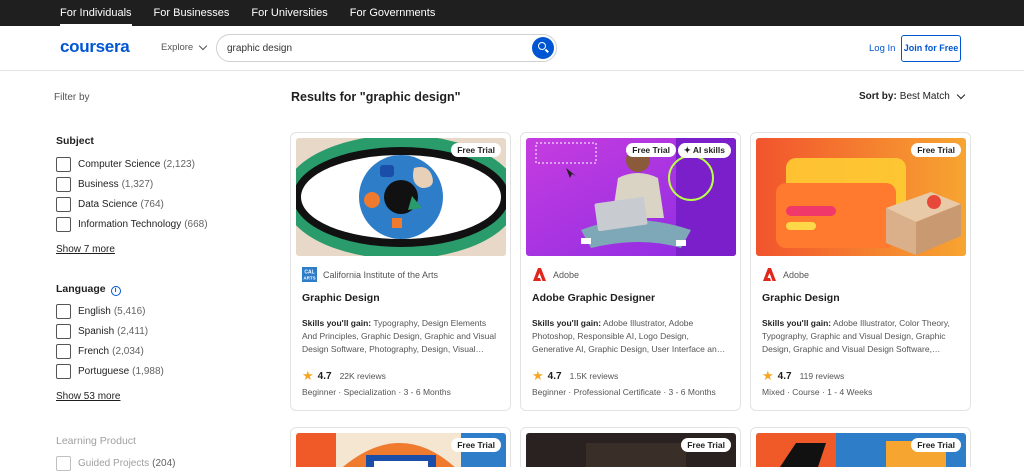 This screenshot has height=471, width=1024. I want to click on nav-for-businesses: For Businesses, so click(192, 13).